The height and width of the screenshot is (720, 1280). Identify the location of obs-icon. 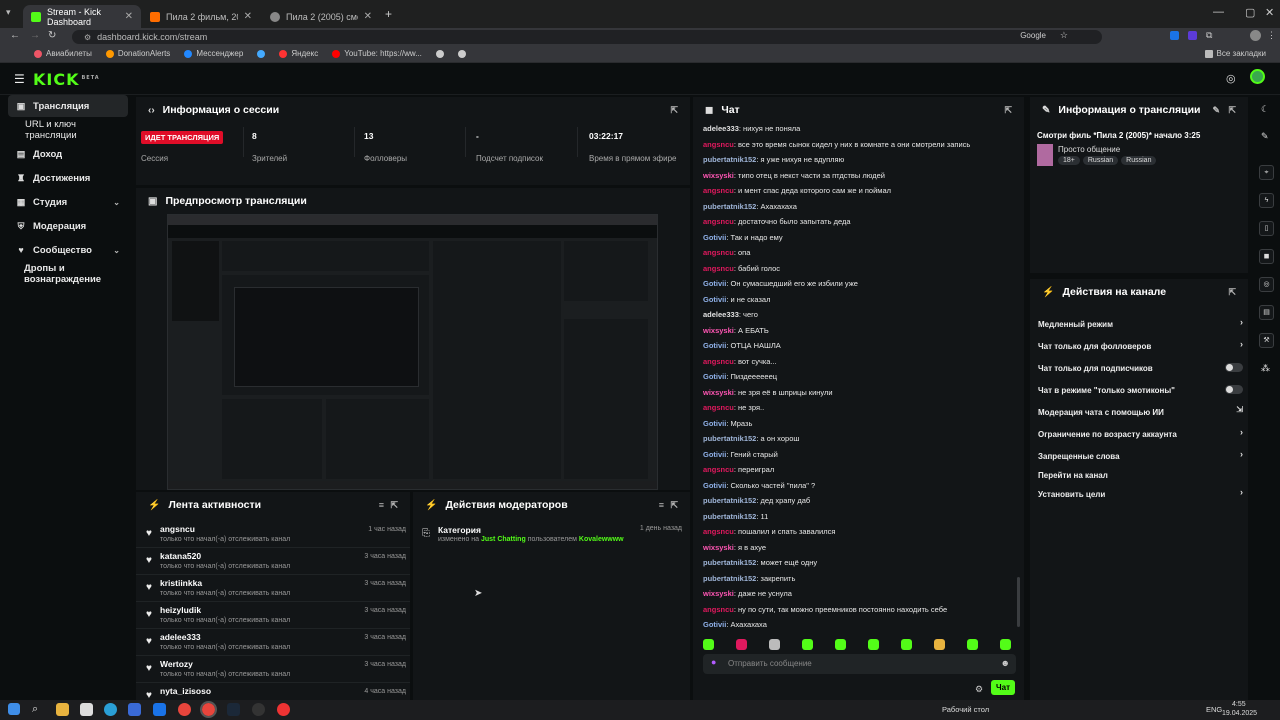
(258, 709).